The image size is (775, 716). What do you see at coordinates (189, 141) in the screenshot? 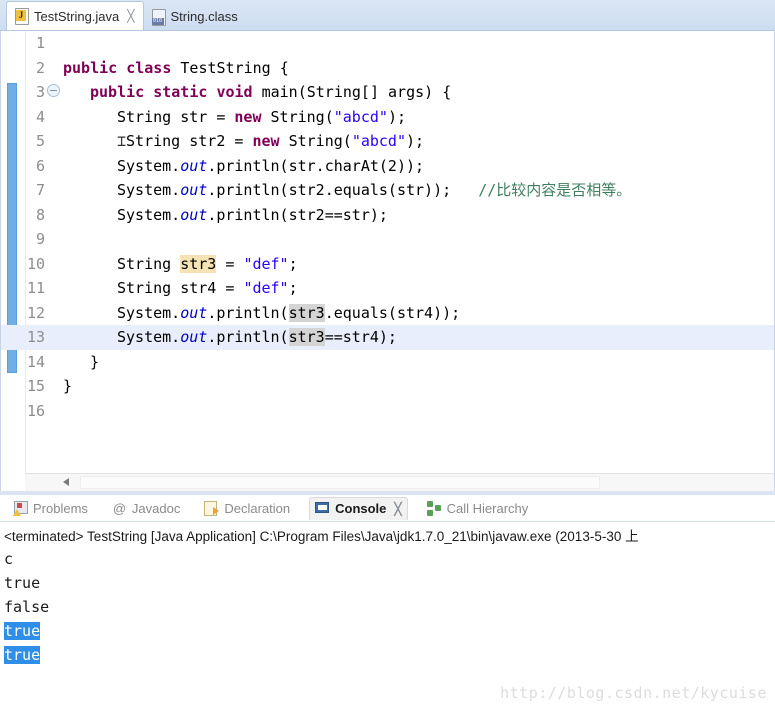
I see `code-token: String str2 =` at bounding box center [189, 141].